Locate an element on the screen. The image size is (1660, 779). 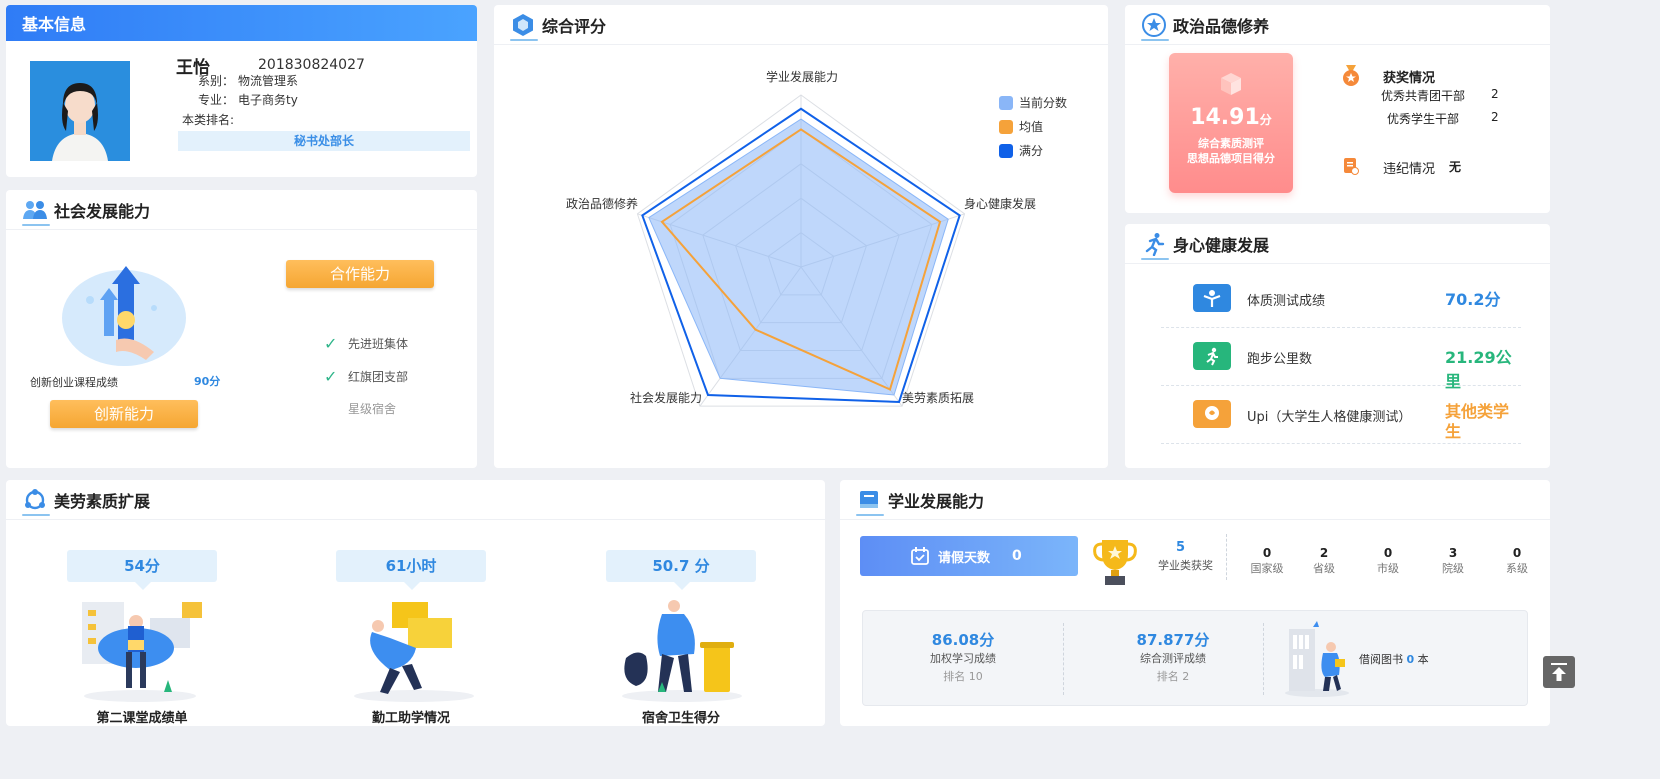
exit-run-icon is located at coordinates (1212, 356).